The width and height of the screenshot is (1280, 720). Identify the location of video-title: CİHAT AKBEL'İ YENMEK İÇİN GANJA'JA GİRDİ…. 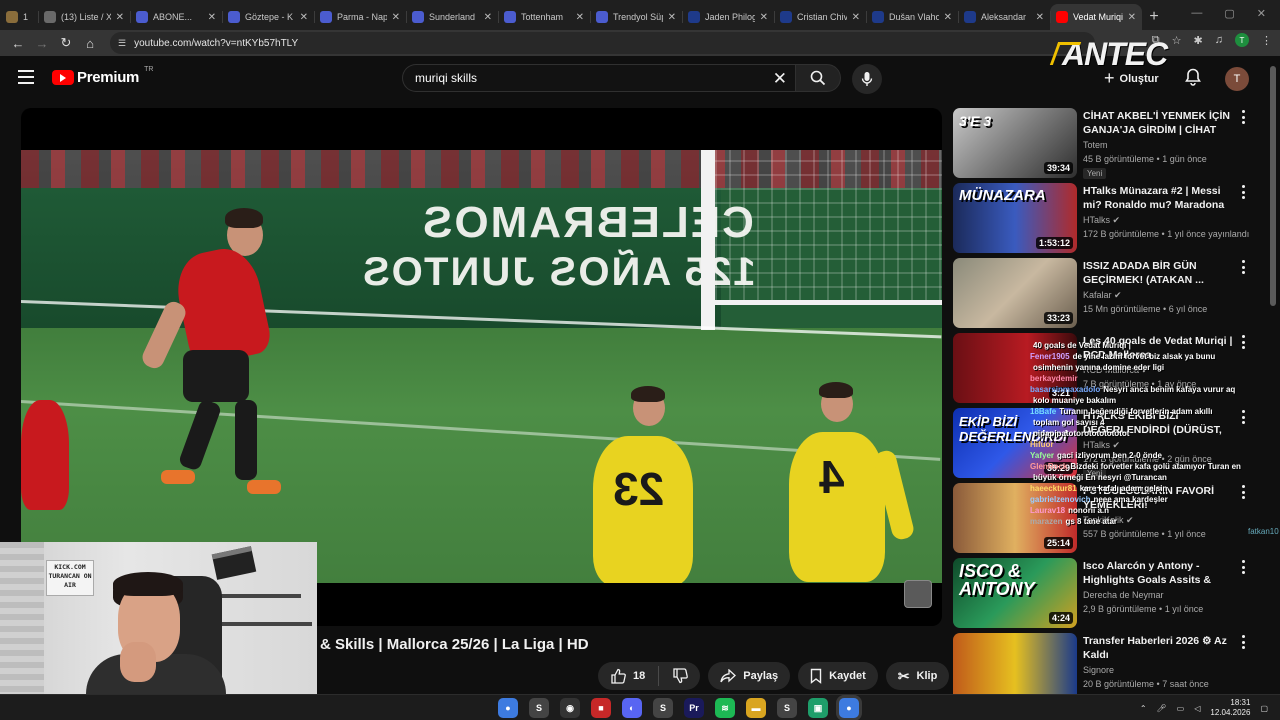
(1158, 123).